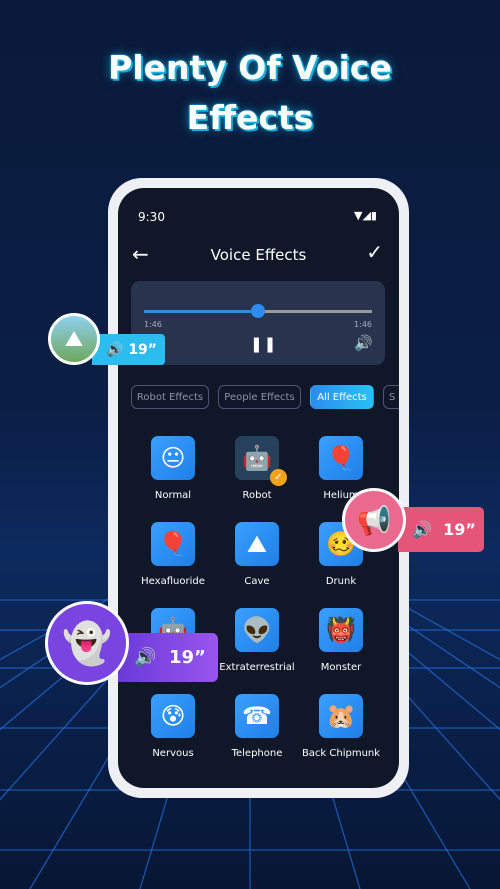 Image resolution: width=500 pixels, height=889 pixels. I want to click on effect-label: Robot, so click(257, 495).